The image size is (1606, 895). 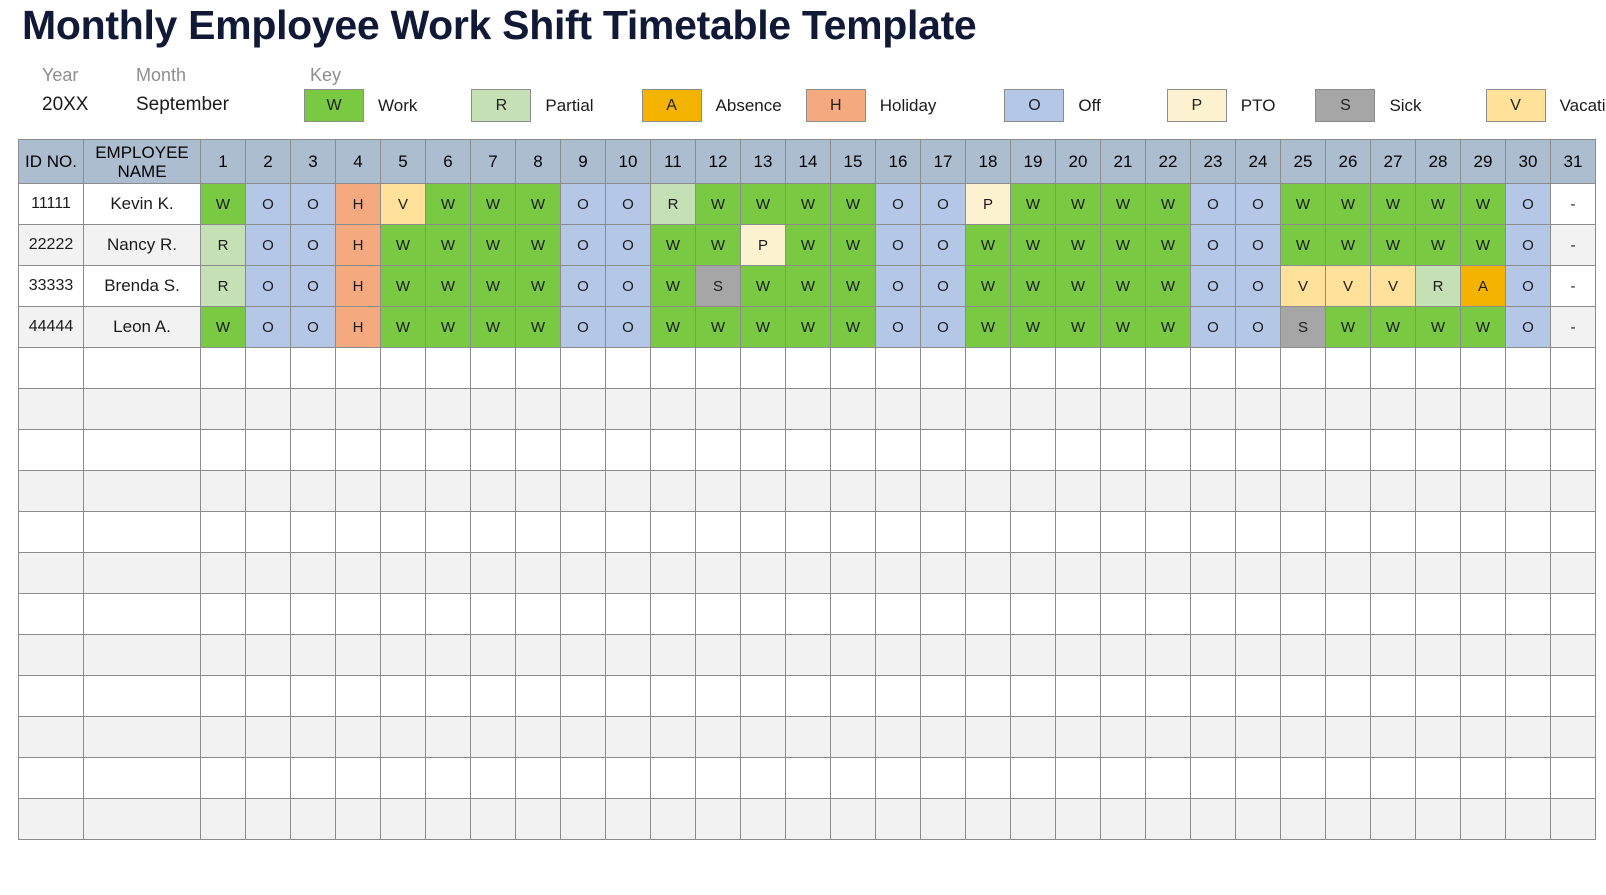 What do you see at coordinates (1348, 204) in the screenshot?
I see `cell-shift-day-26: W` at bounding box center [1348, 204].